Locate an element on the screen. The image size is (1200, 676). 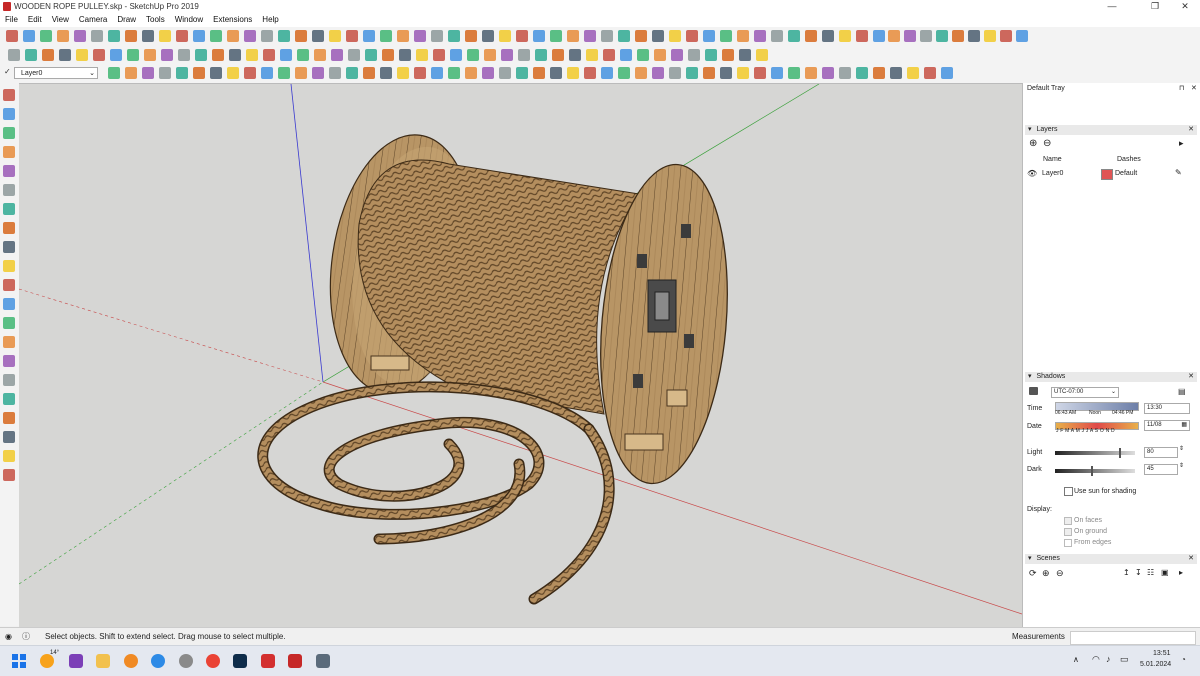
layer-name: Layer0 is located at coordinates (1052, 173).